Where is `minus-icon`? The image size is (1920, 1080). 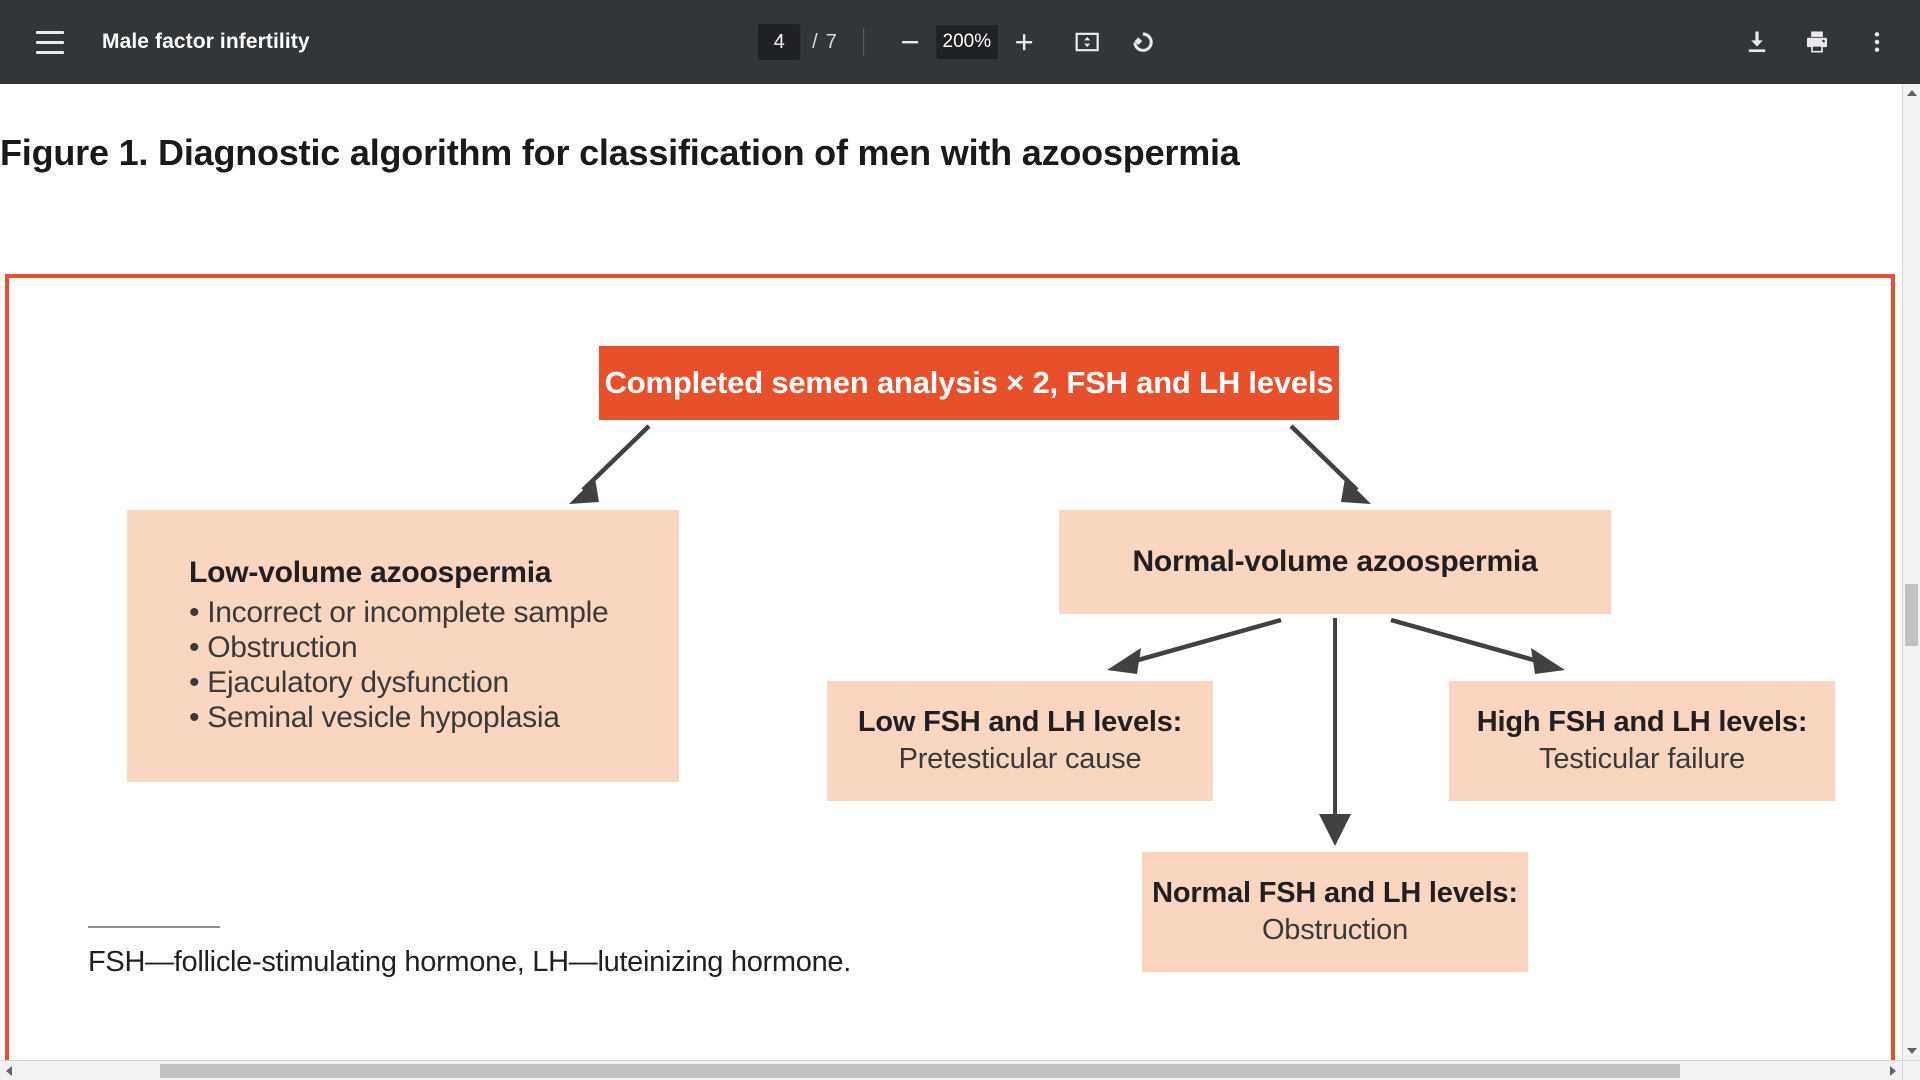
minus-icon is located at coordinates (909, 42).